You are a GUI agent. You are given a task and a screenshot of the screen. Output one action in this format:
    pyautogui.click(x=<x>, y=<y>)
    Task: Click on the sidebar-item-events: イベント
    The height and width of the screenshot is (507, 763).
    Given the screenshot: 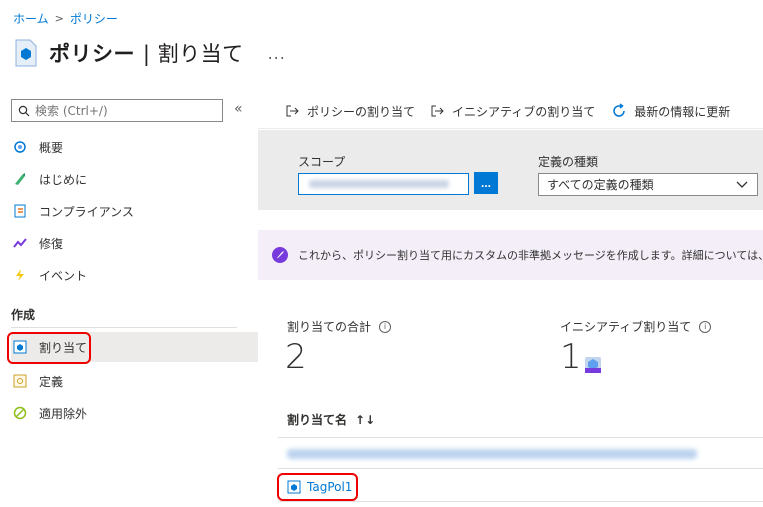 What is the action you would take?
    pyautogui.click(x=134, y=275)
    